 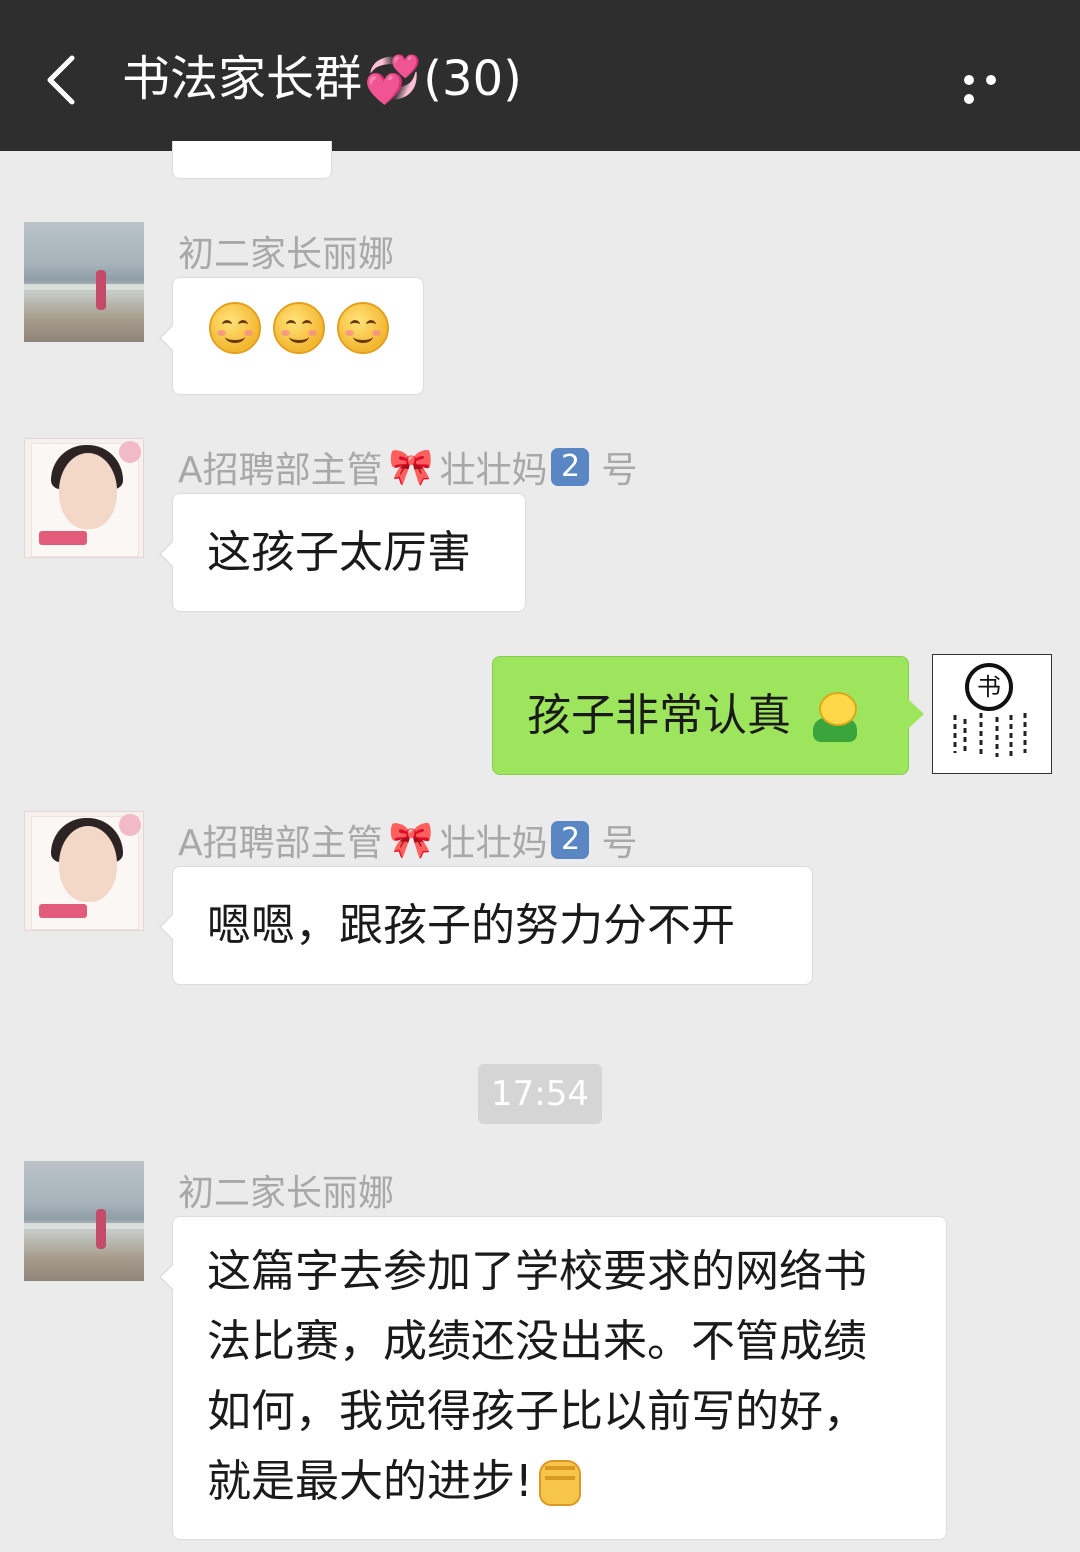 What do you see at coordinates (537, 1341) in the screenshot?
I see `message-line: 法比赛，成绩还没出来。不管成绩` at bounding box center [537, 1341].